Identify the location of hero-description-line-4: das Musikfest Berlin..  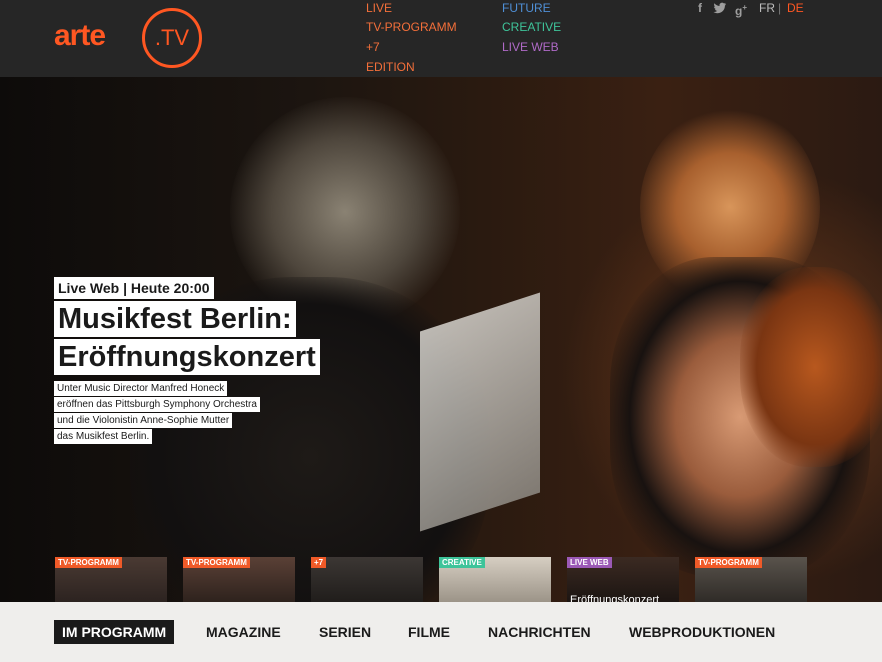
(103, 436).